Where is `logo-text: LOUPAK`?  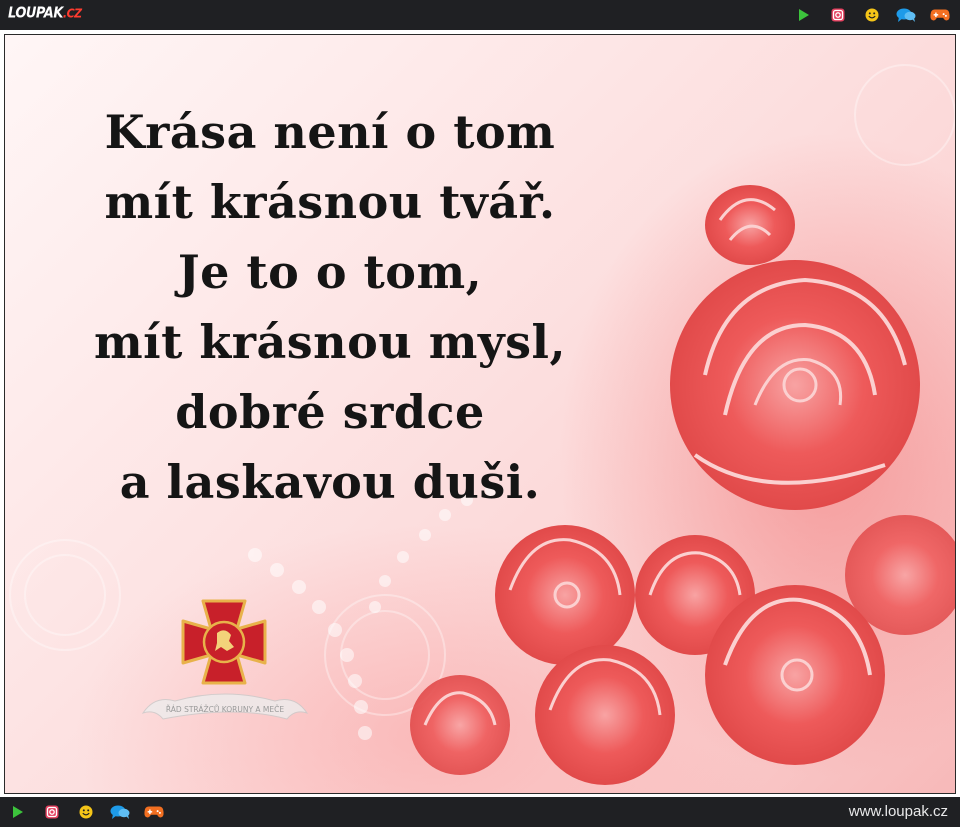
logo-text: LOUPAK is located at coordinates (35, 13).